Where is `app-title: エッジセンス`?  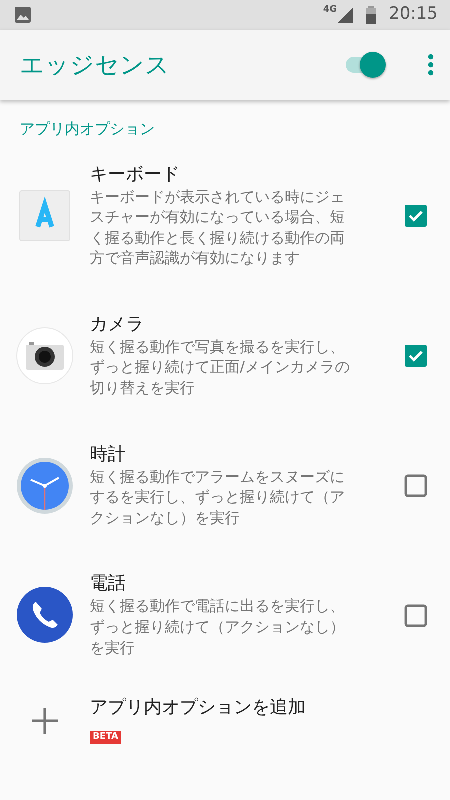
app-title: エッジセンス is located at coordinates (95, 65).